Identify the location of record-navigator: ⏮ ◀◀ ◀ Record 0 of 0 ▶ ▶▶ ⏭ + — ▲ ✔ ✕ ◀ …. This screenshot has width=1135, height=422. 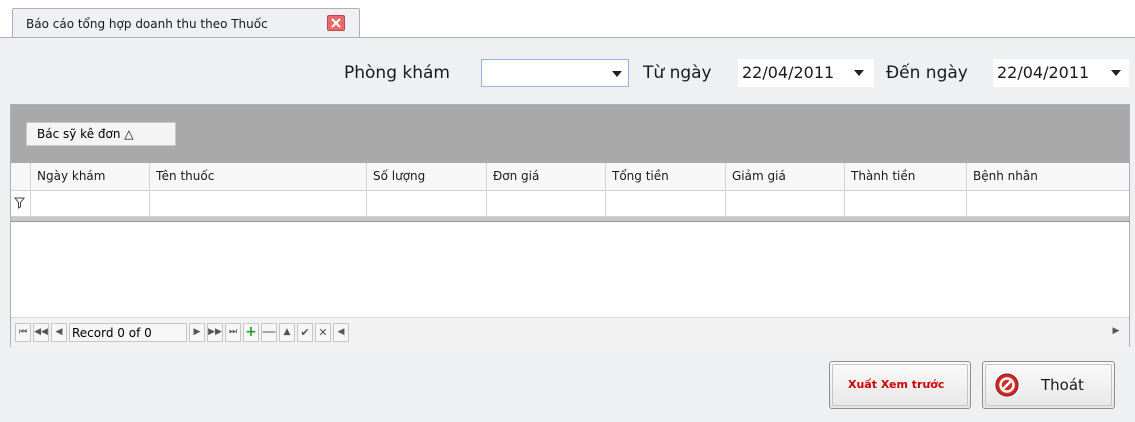
(570, 332).